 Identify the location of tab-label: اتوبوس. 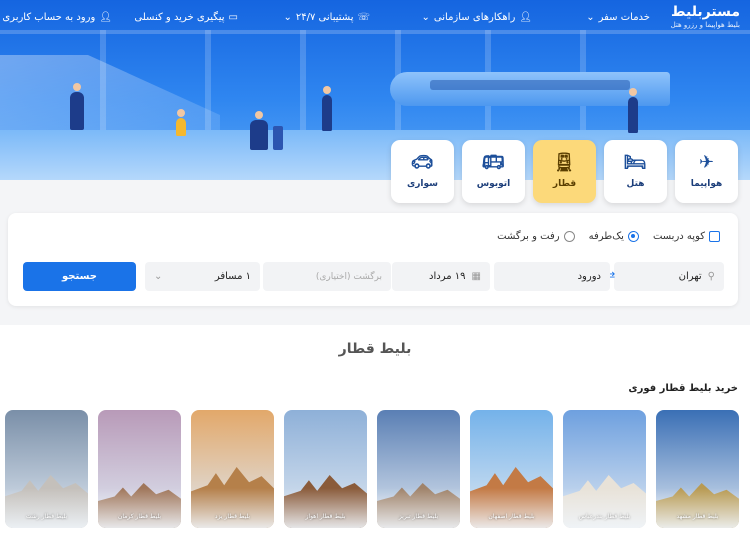
(493, 184).